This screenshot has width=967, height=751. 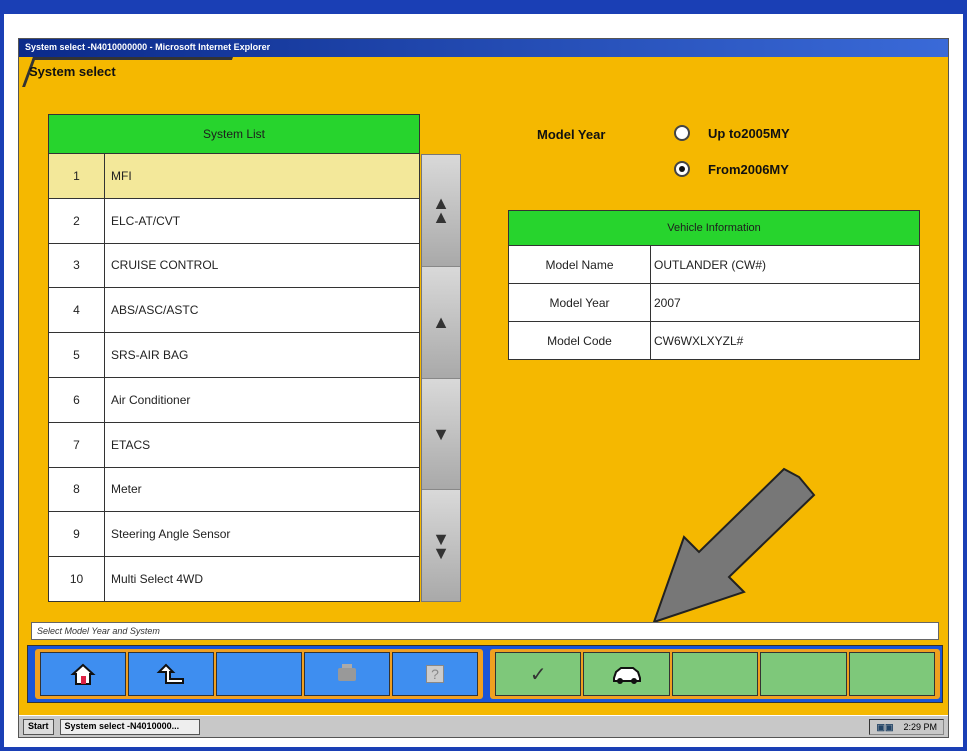 I want to click on info-key: Model Code, so click(x=580, y=340).